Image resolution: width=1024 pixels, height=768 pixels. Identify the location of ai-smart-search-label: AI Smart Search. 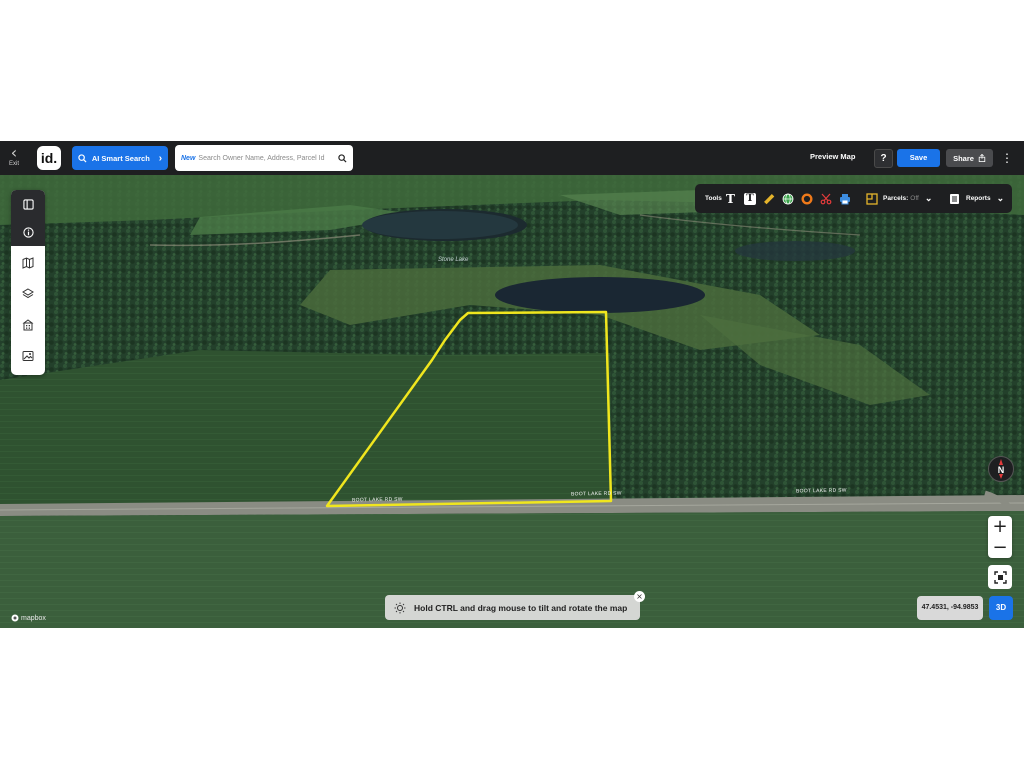
(120, 158).